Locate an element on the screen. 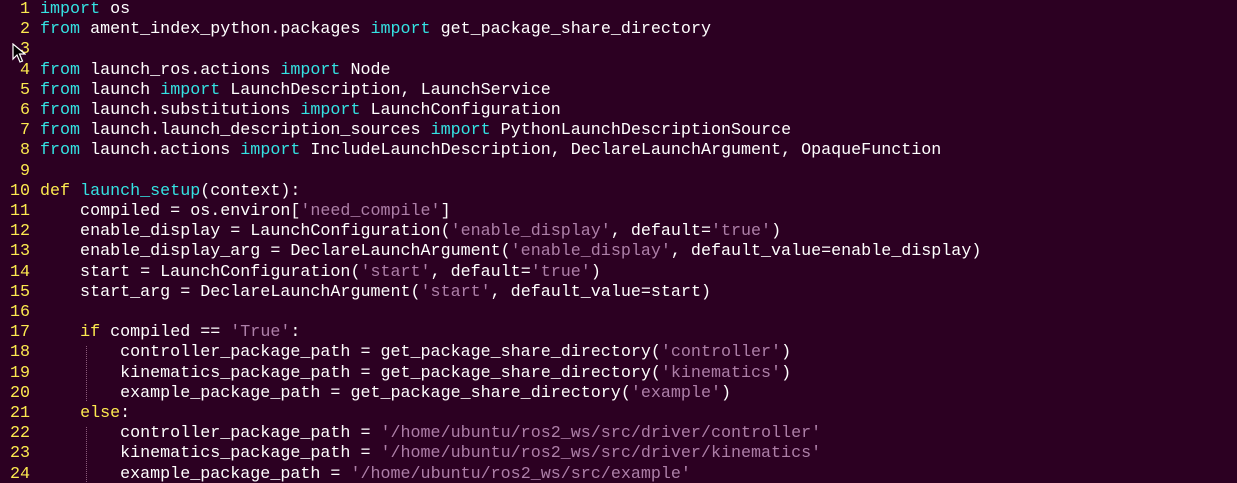  line-number: 7 is located at coordinates (24, 131).